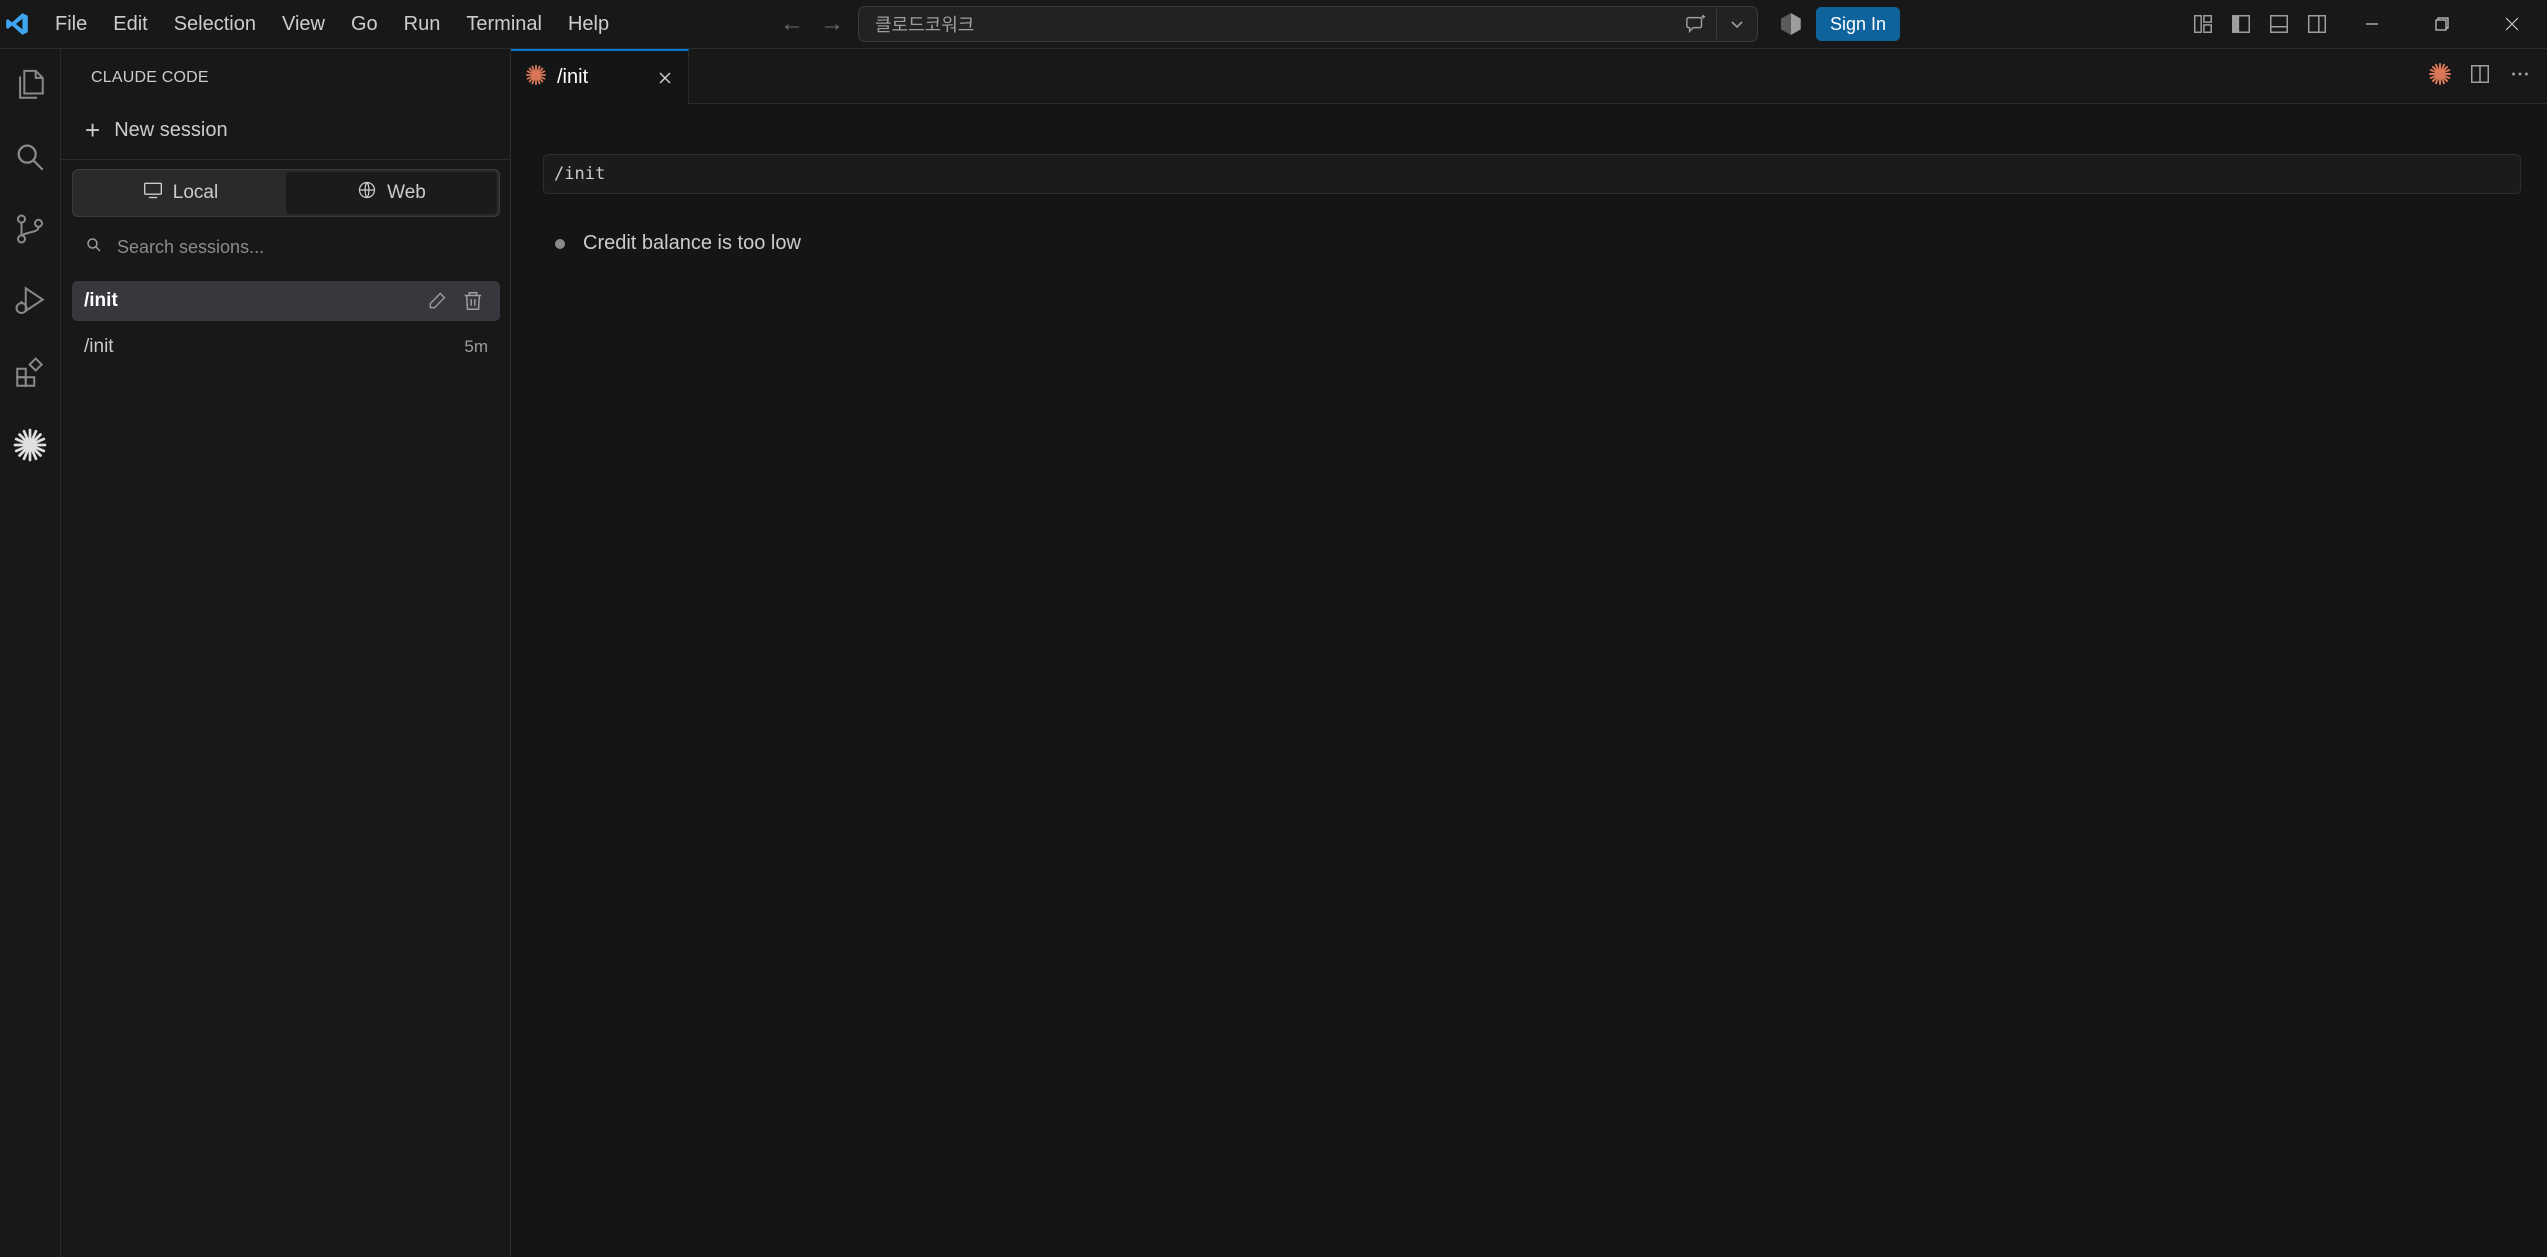 The height and width of the screenshot is (1257, 2547). What do you see at coordinates (30, 229) in the screenshot?
I see `source-control-icon` at bounding box center [30, 229].